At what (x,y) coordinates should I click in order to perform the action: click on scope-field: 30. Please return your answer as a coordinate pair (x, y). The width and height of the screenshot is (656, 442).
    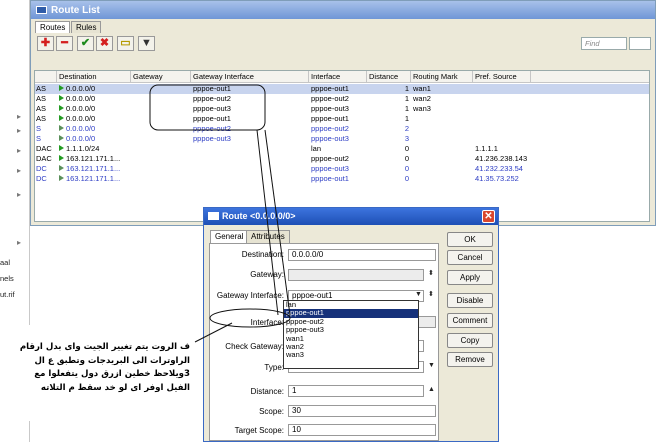
    Looking at the image, I should click on (362, 411).